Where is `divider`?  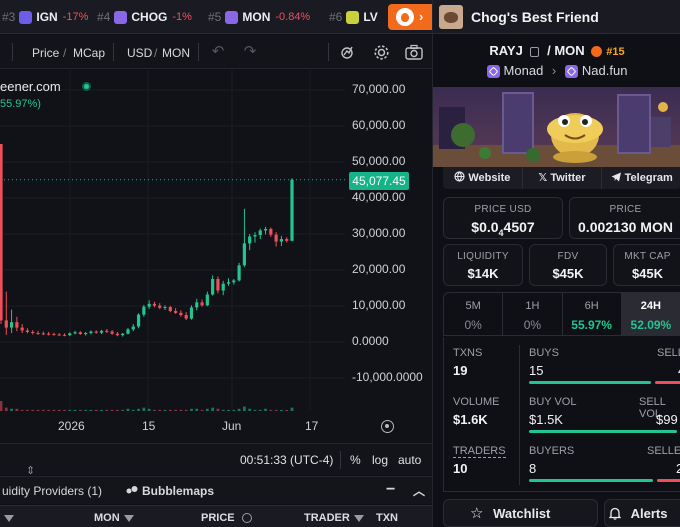
divider is located at coordinates (519, 415).